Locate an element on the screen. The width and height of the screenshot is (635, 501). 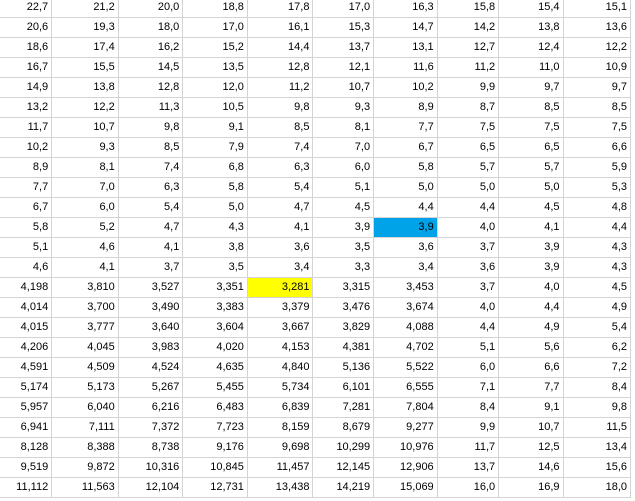
cell-r23-c4: 9,176 is located at coordinates (215, 447).